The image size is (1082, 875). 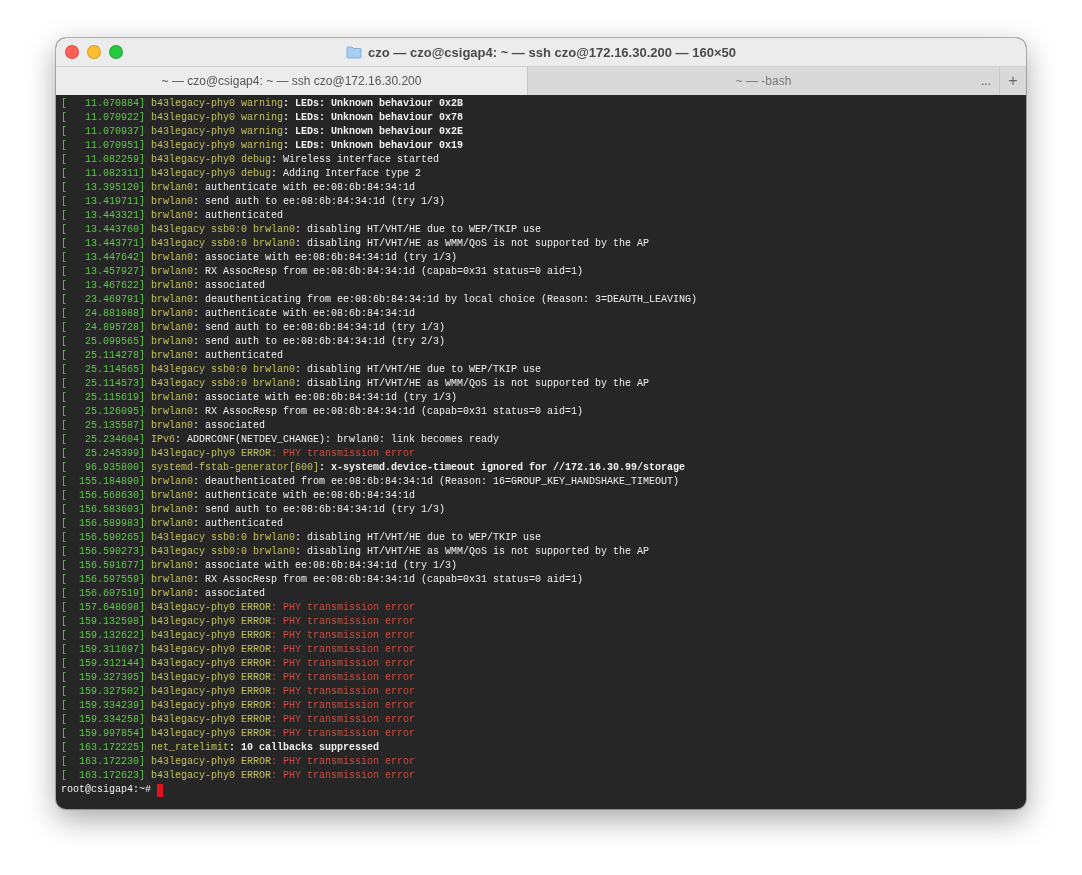 What do you see at coordinates (238, 495) in the screenshot?
I see `log-line: [ 156.568630] brwlan0: authenticate with ee:08:6b:84:34:1d` at bounding box center [238, 495].